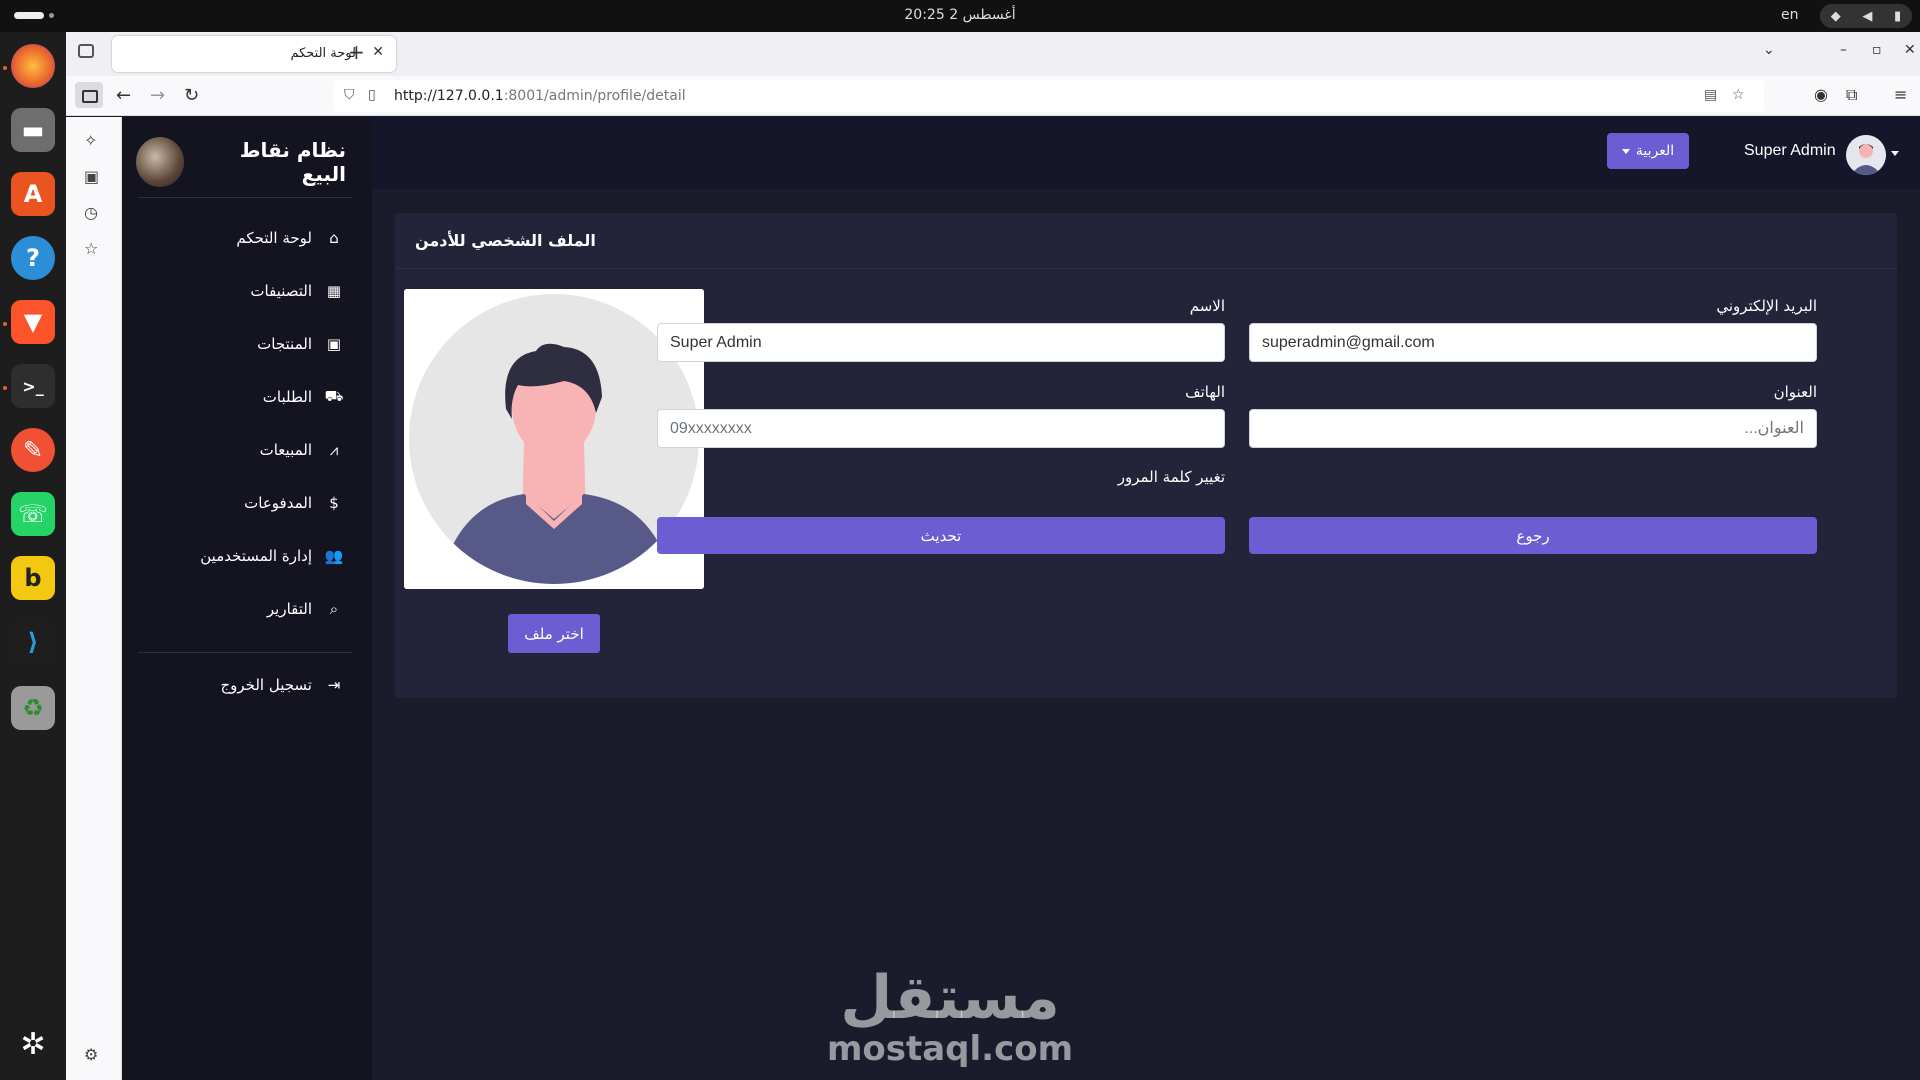  What do you see at coordinates (33, 386) in the screenshot?
I see `terminal-icon: >_` at bounding box center [33, 386].